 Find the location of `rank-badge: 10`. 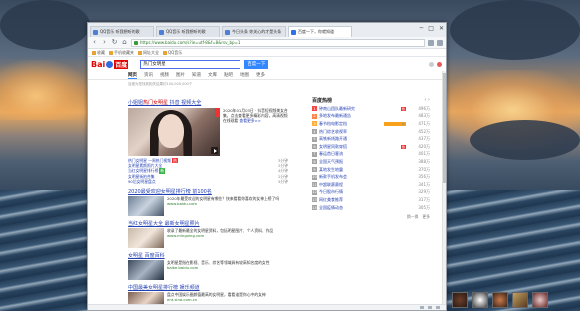

rank-badge: 10 is located at coordinates (314, 177).